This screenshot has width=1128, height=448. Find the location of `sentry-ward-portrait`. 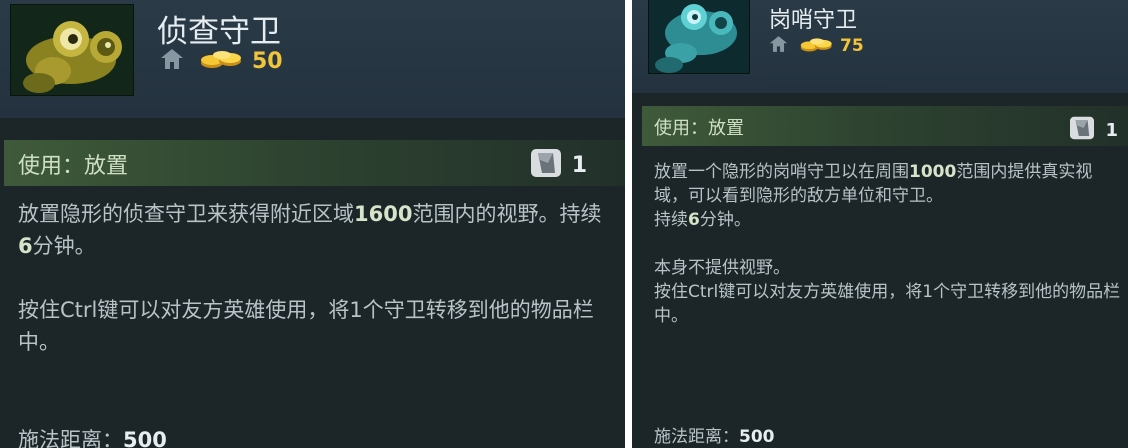

sentry-ward-portrait is located at coordinates (699, 37).